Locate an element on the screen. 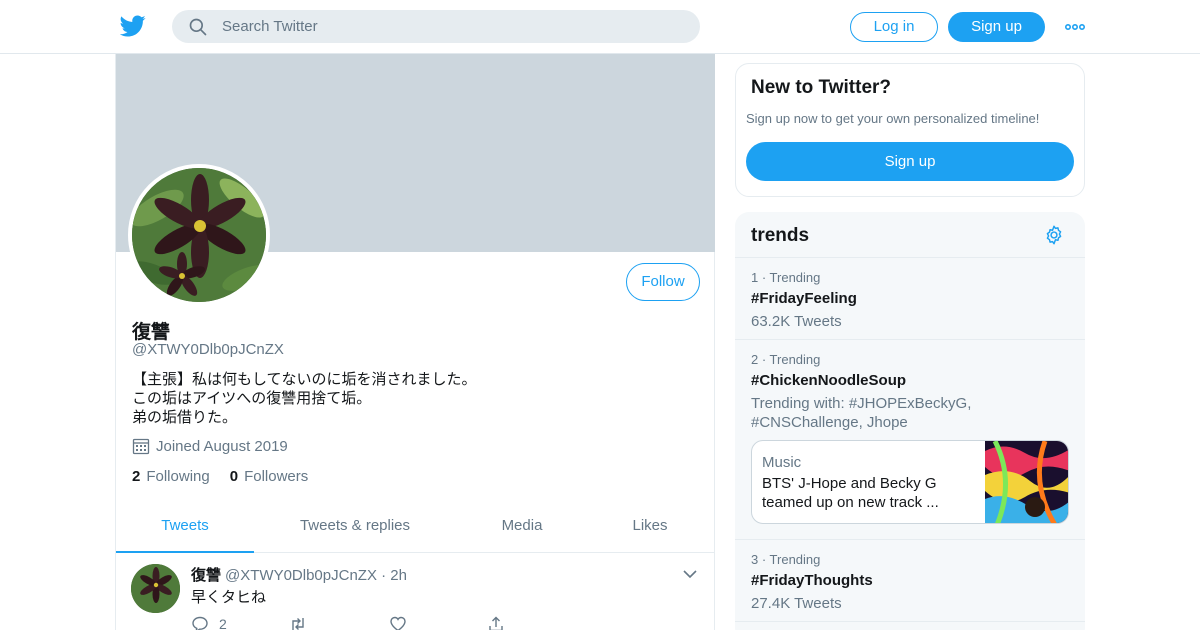  trend-meta: 2 · Trending is located at coordinates (786, 359).